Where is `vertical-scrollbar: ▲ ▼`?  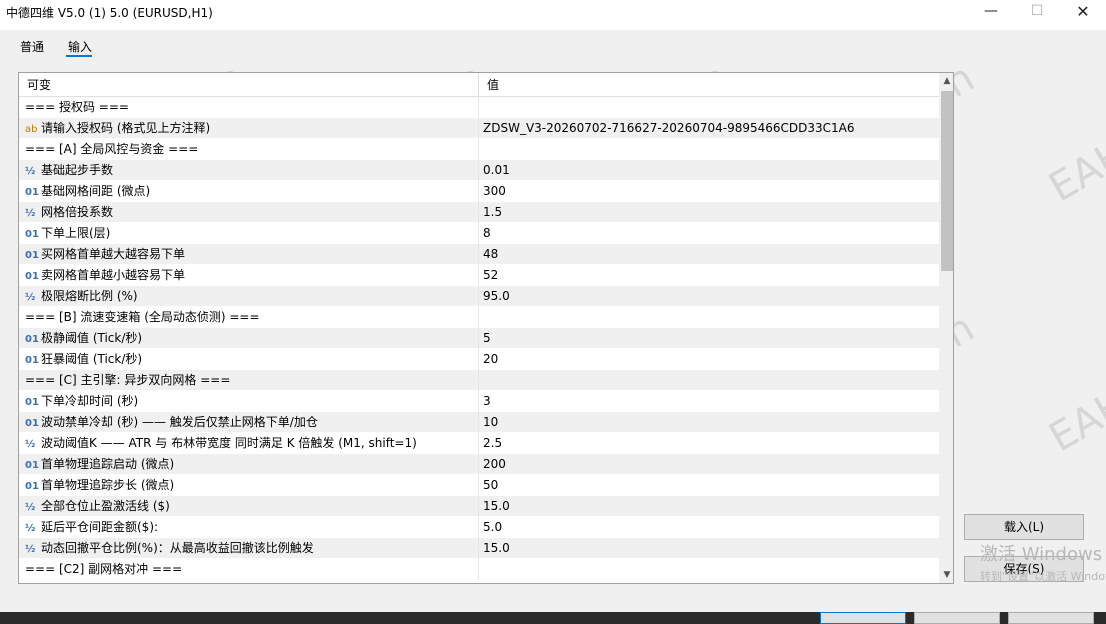
vertical-scrollbar: ▲ ▼ is located at coordinates (946, 328).